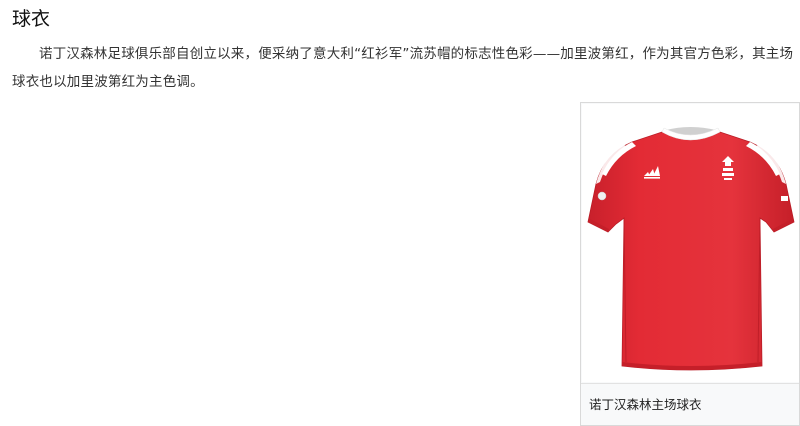 Image resolution: width=800 pixels, height=426 pixels. Describe the element at coordinates (690, 404) in the screenshot. I see `image-caption: 诺丁汉森林主场球衣` at that location.